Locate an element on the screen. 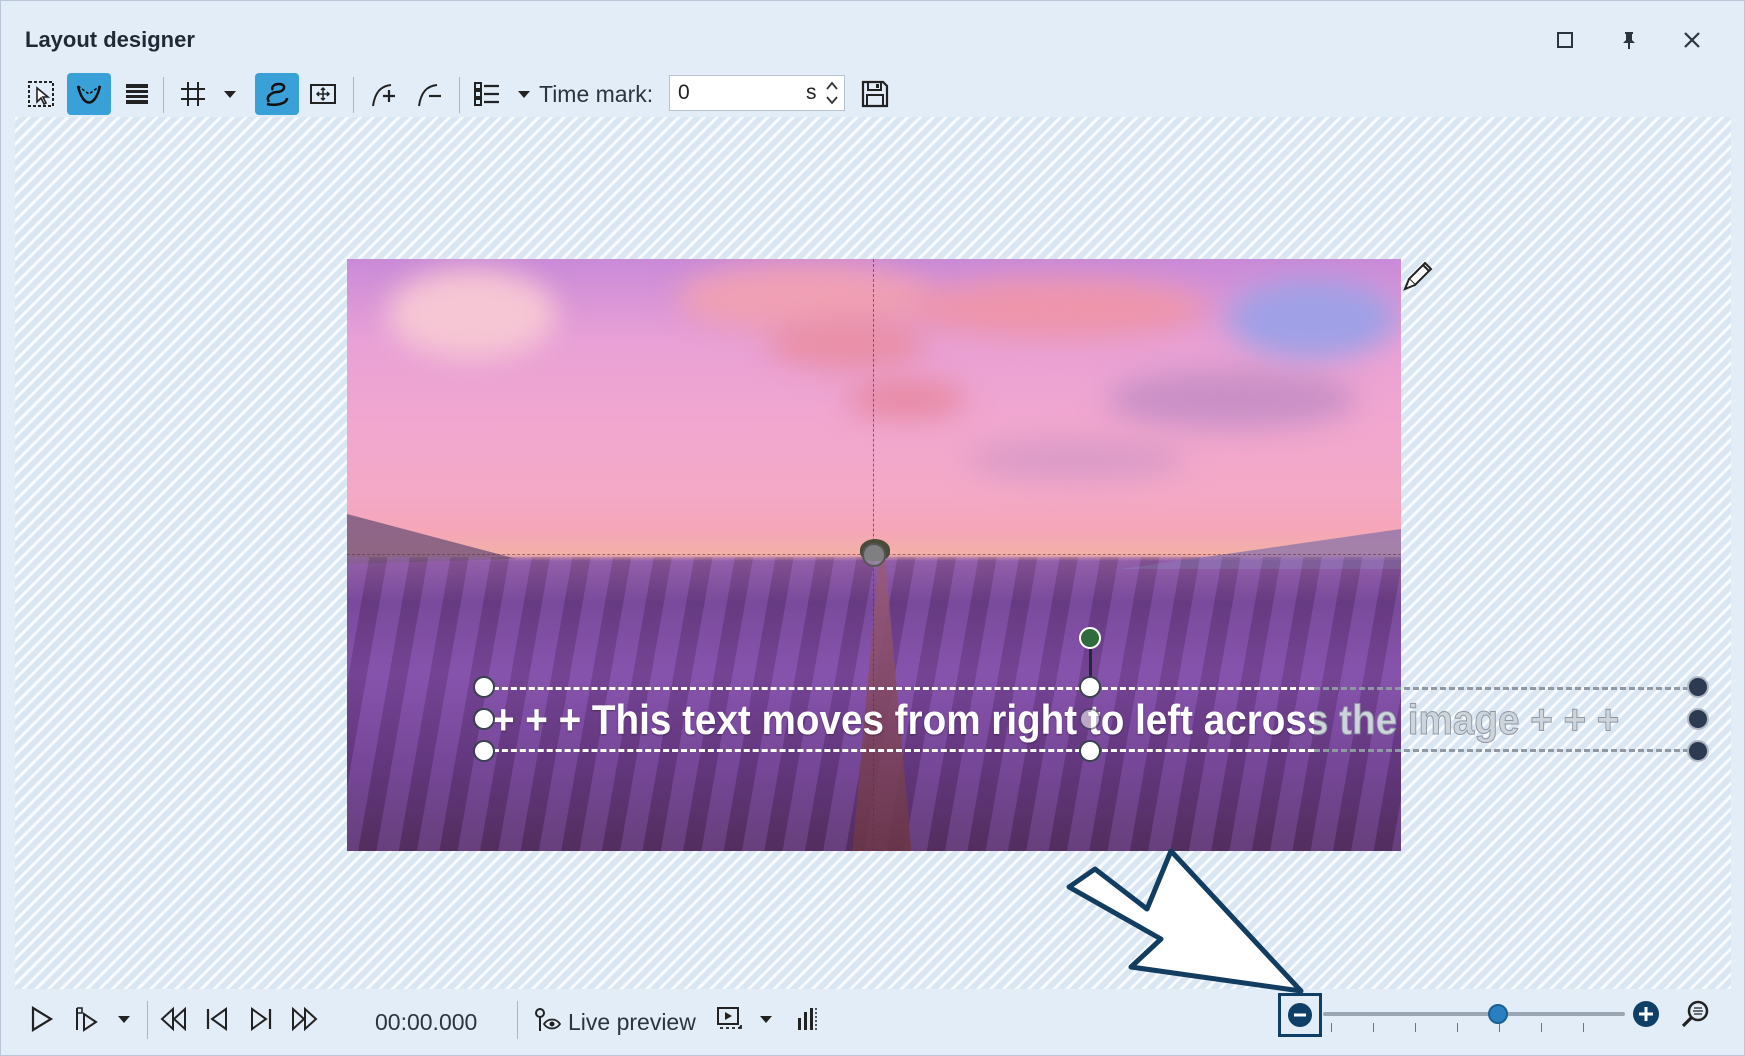  motion-path-button is located at coordinates (277, 94).